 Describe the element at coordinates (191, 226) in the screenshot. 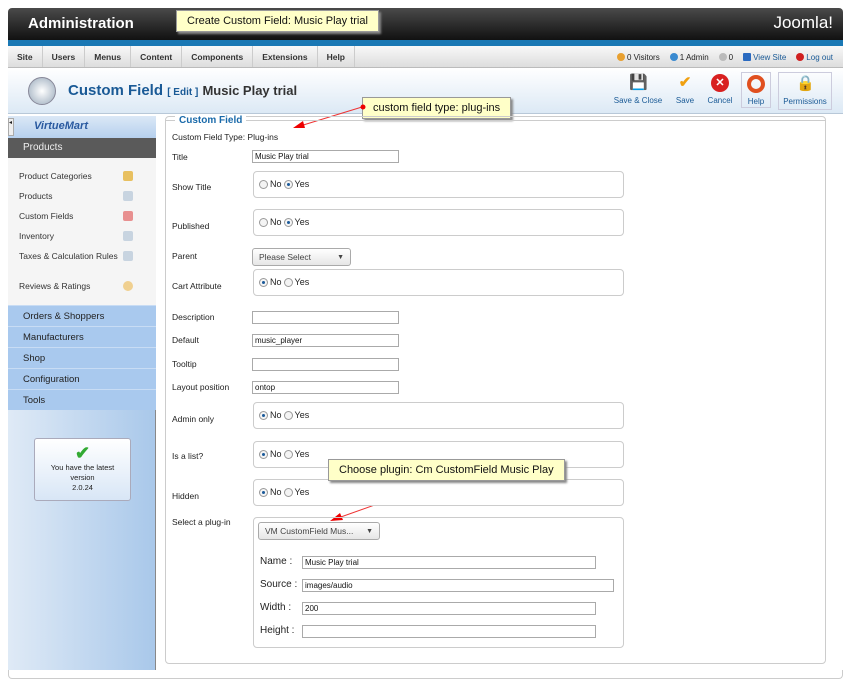

I see `published-label: Published` at that location.